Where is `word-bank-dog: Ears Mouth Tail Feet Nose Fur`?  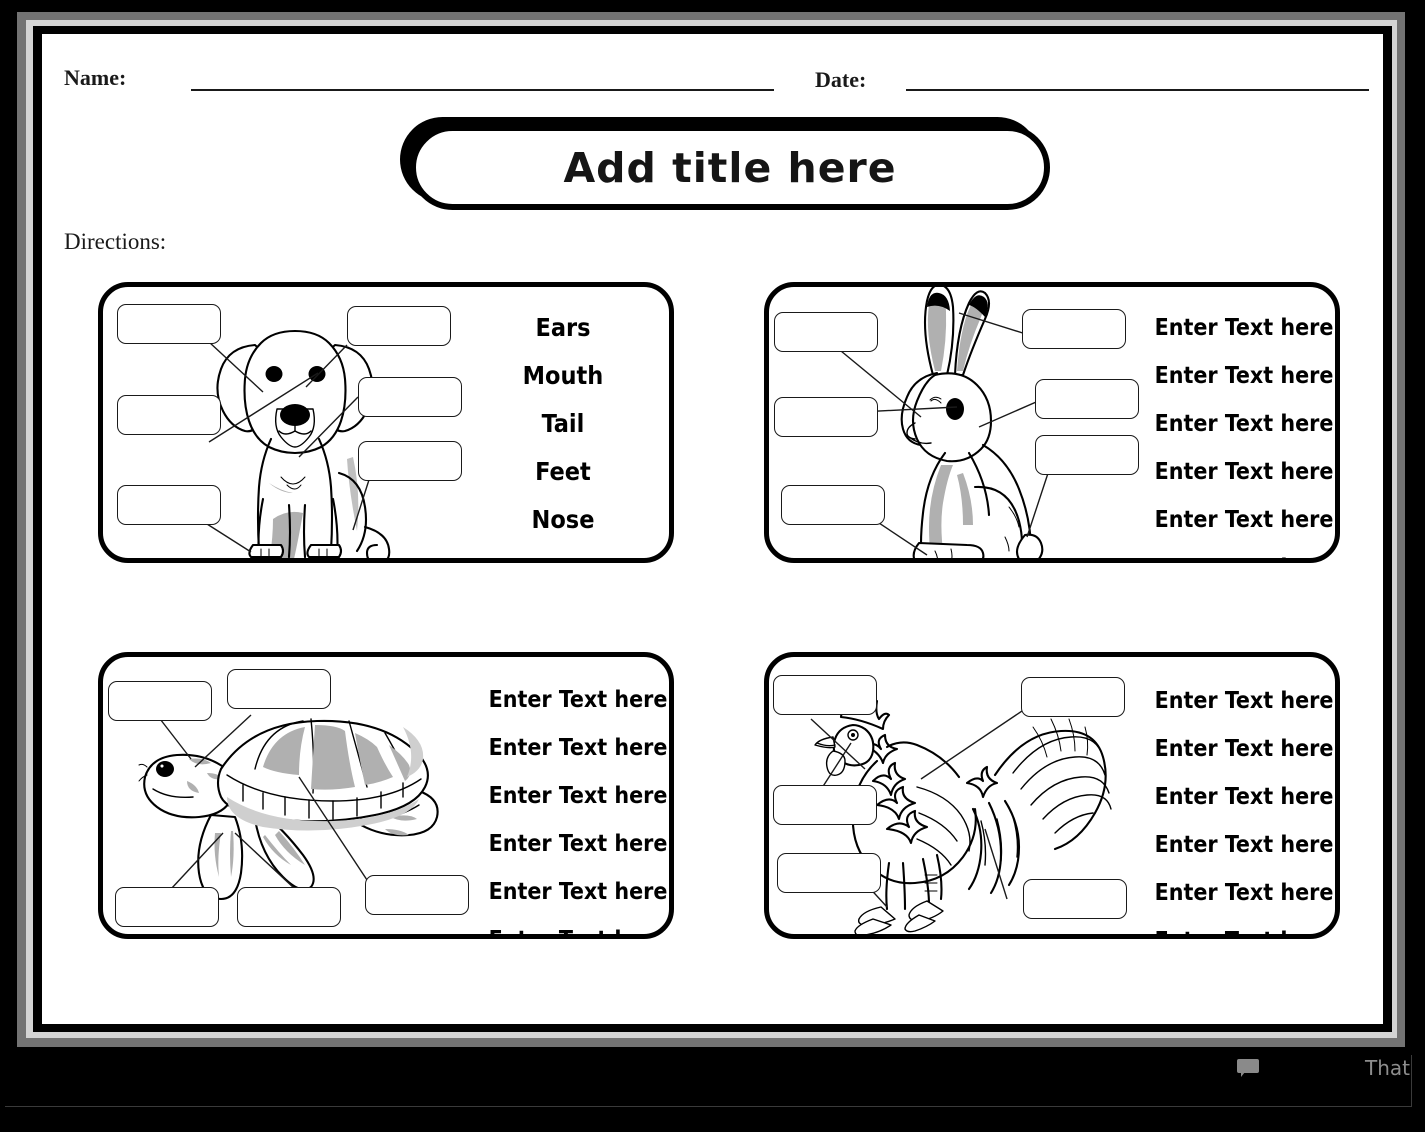 word-bank-dog: Ears Mouth Tail Feet Nose Fur is located at coordinates (563, 431).